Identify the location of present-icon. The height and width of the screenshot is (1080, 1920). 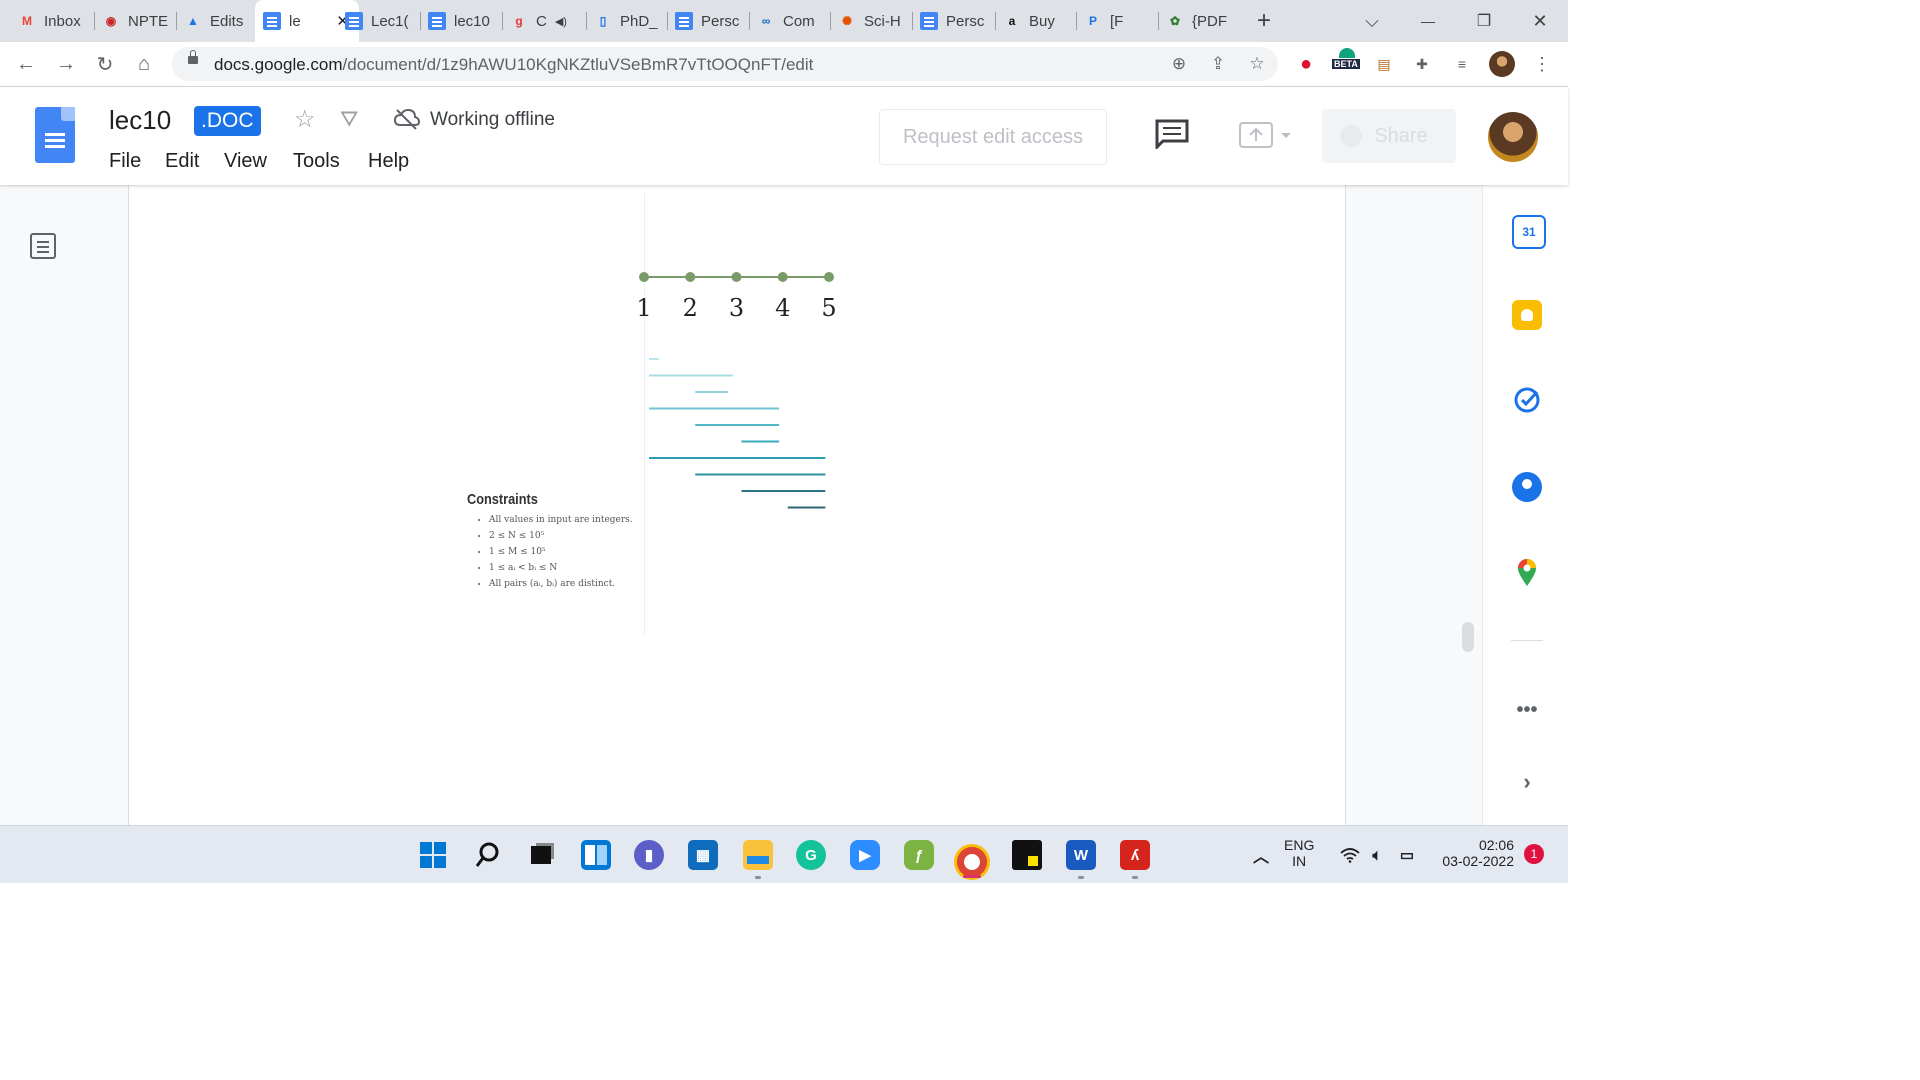
(1266, 138).